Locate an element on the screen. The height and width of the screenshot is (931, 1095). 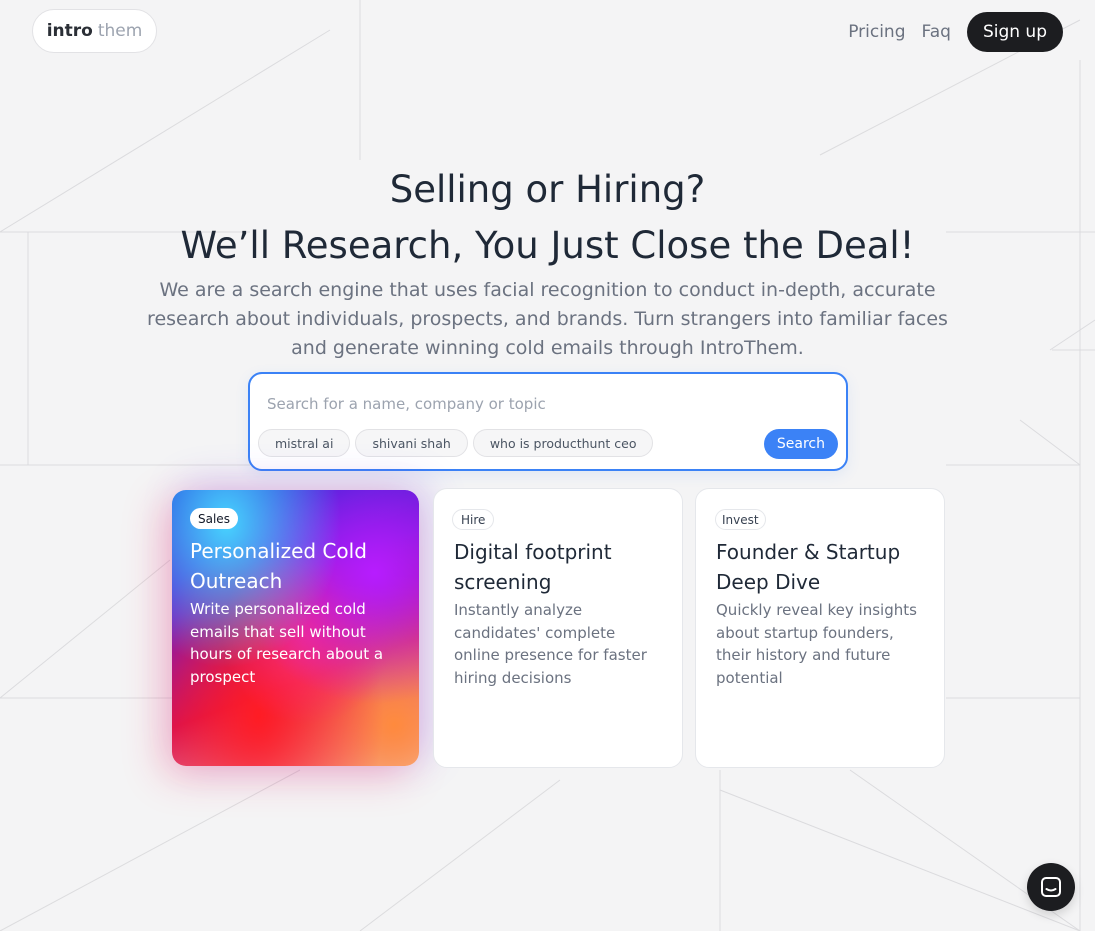
suggestion-chip: who is producthunt ceo is located at coordinates (563, 443).